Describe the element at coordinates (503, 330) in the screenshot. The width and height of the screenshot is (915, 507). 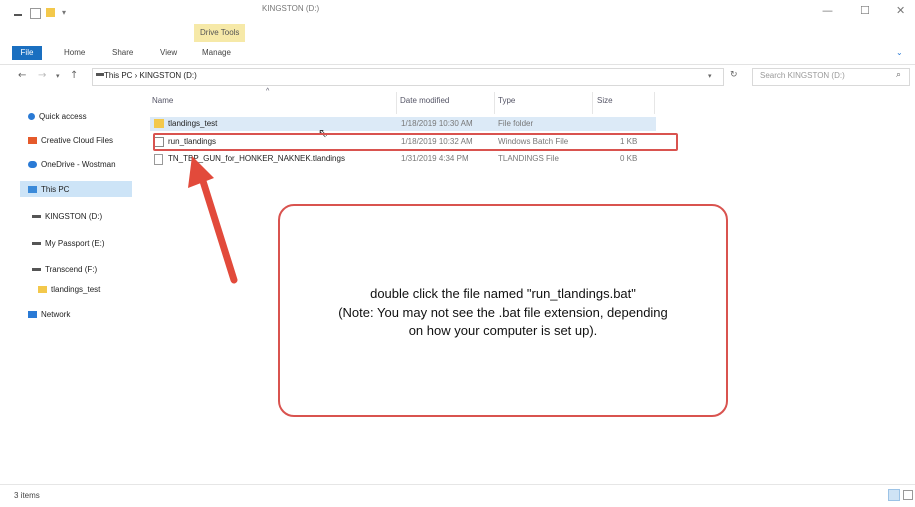
I see `callout-line-3: on how your computer is set up).` at that location.